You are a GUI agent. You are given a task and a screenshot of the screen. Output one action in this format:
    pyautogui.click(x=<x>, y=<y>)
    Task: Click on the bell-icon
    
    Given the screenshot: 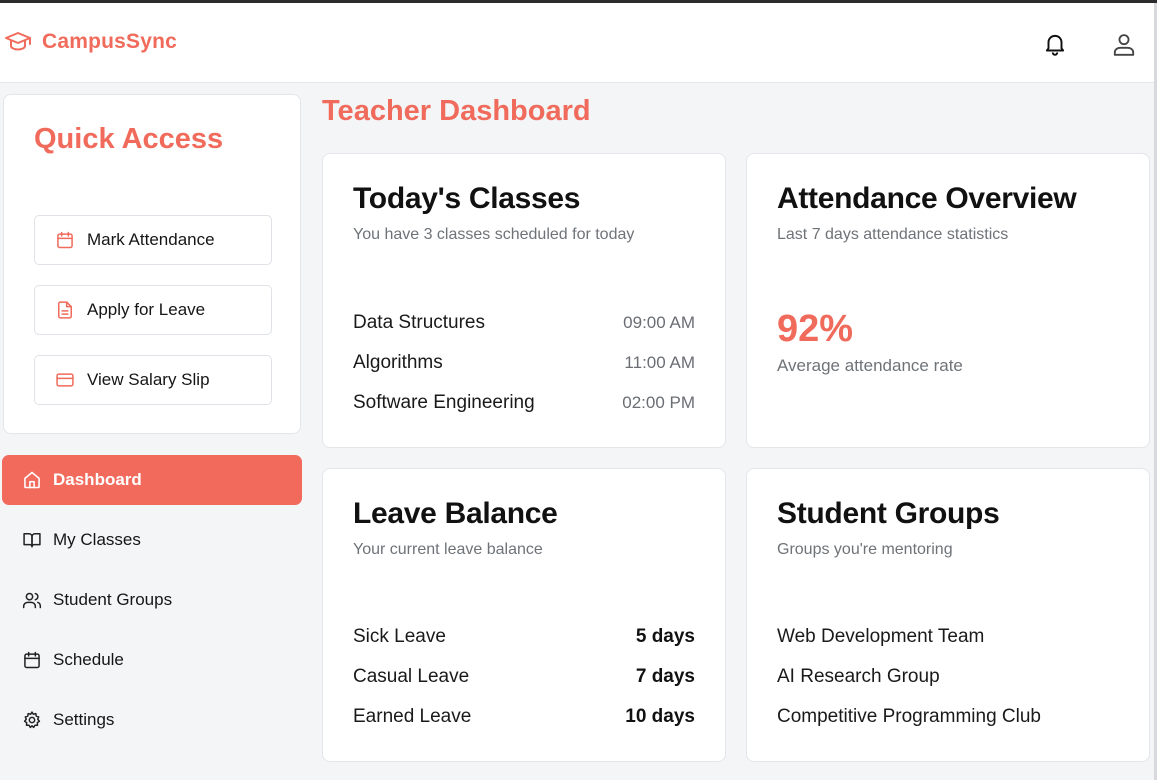 What is the action you would take?
    pyautogui.click(x=1055, y=44)
    